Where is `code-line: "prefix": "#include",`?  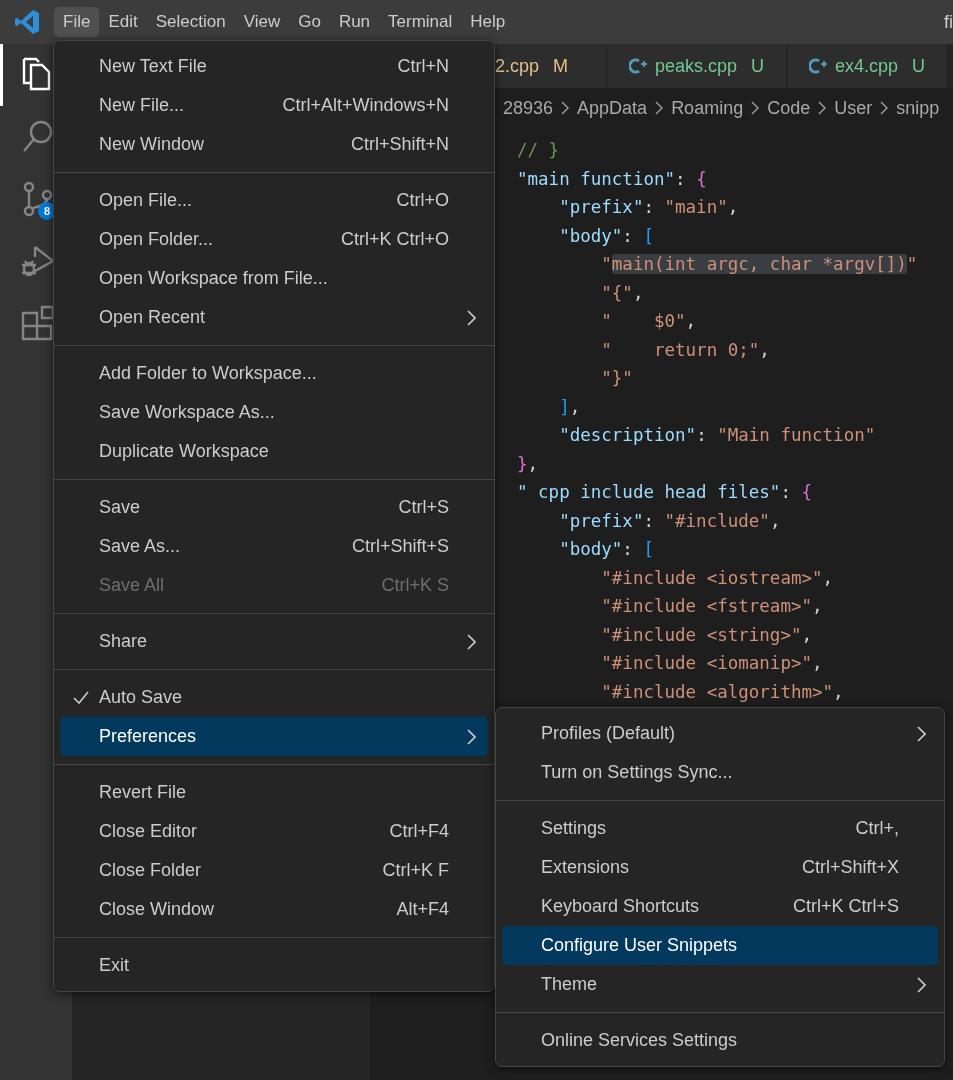 code-line: "prefix": "#include", is located at coordinates (670, 521).